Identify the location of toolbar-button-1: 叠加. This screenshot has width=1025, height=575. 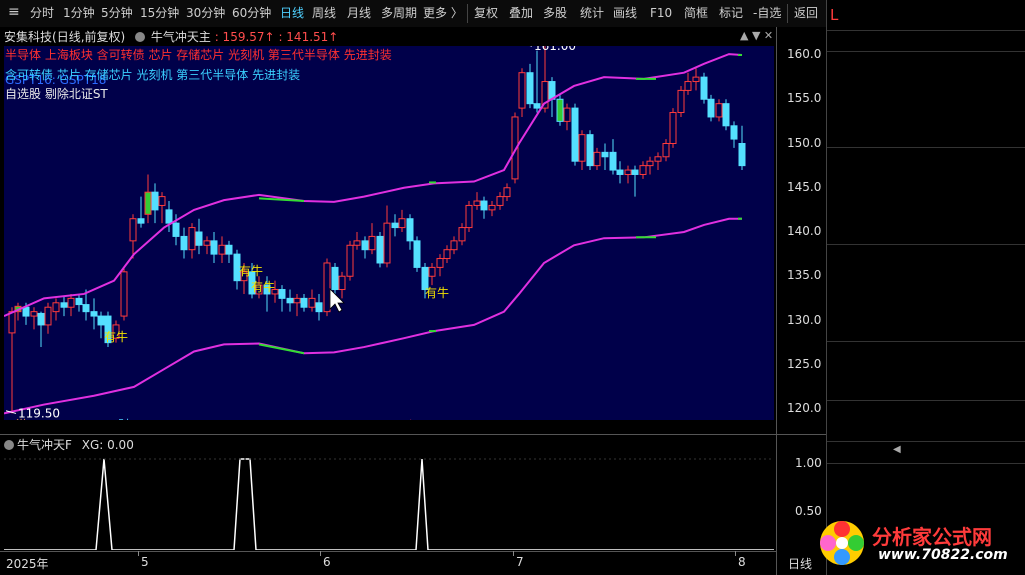
(521, 13).